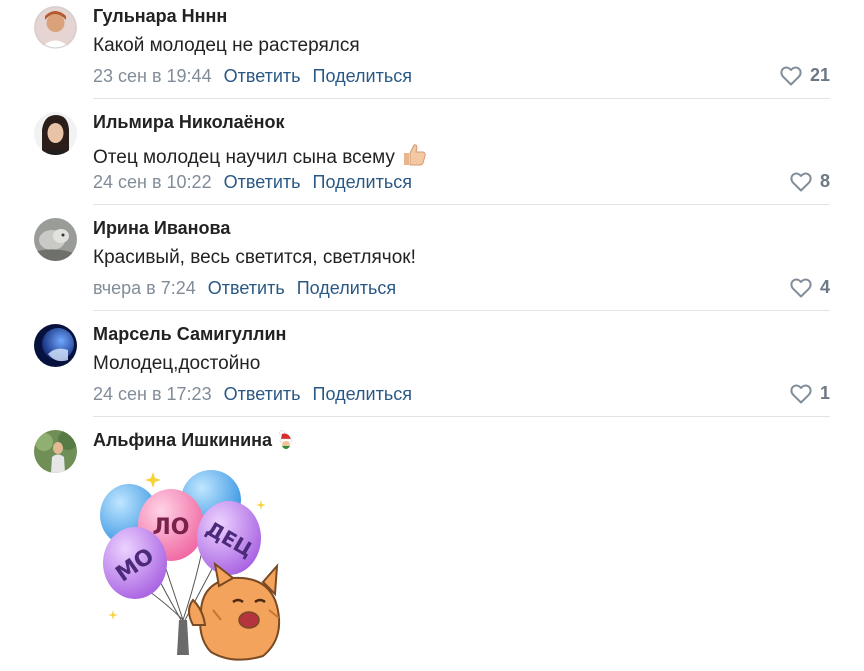  Describe the element at coordinates (152, 182) in the screenshot. I see `comment-date: 24 сен в 10:22` at that location.